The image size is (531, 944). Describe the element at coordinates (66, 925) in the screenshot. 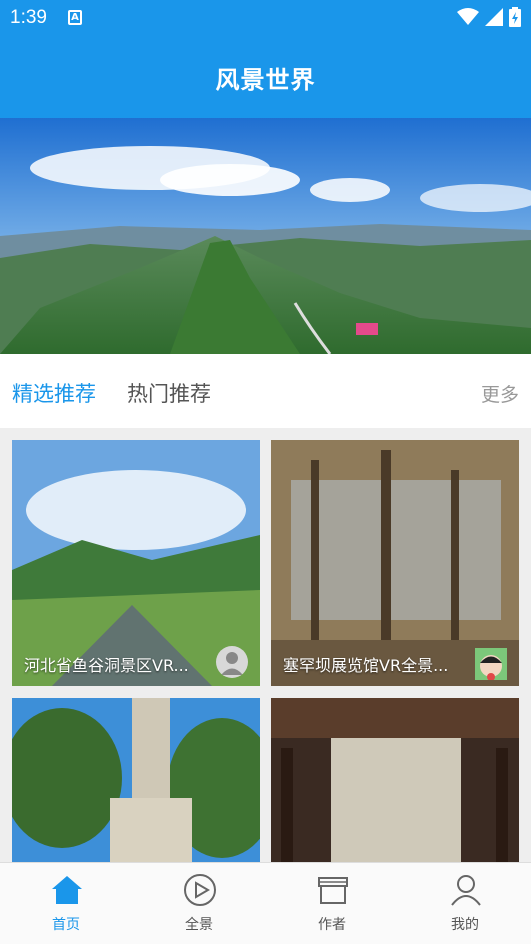

I see `nav-label: 首页` at that location.